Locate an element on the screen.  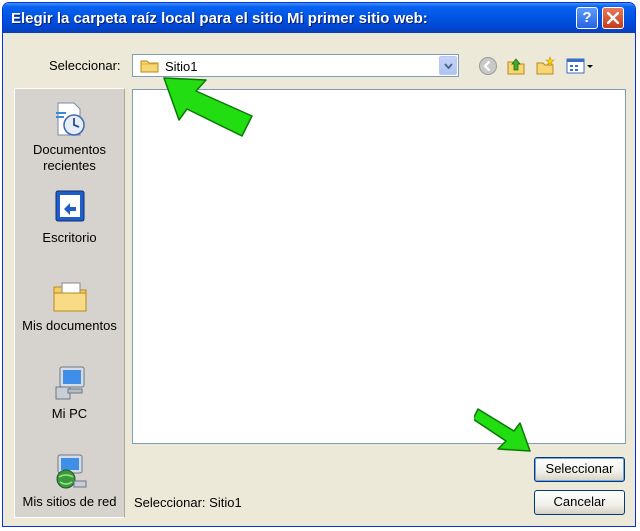
desktop-icon is located at coordinates (69, 206).